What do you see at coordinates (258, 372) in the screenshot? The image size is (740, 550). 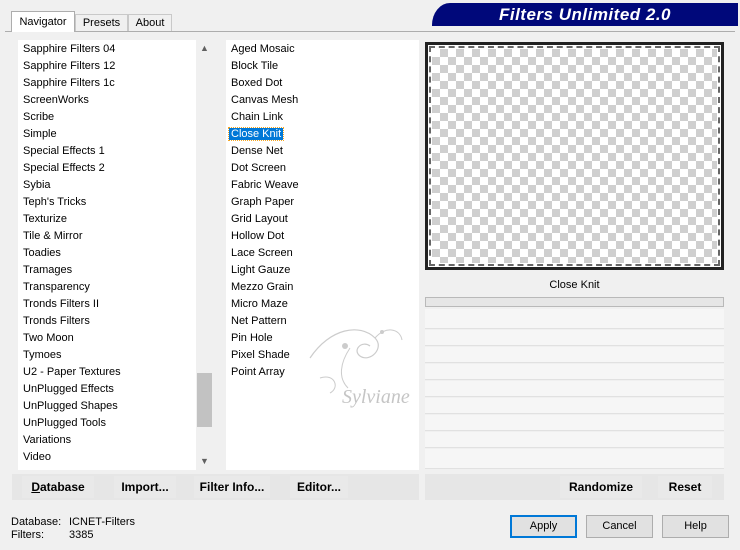 I see `filter-list-item: Point Array` at bounding box center [258, 372].